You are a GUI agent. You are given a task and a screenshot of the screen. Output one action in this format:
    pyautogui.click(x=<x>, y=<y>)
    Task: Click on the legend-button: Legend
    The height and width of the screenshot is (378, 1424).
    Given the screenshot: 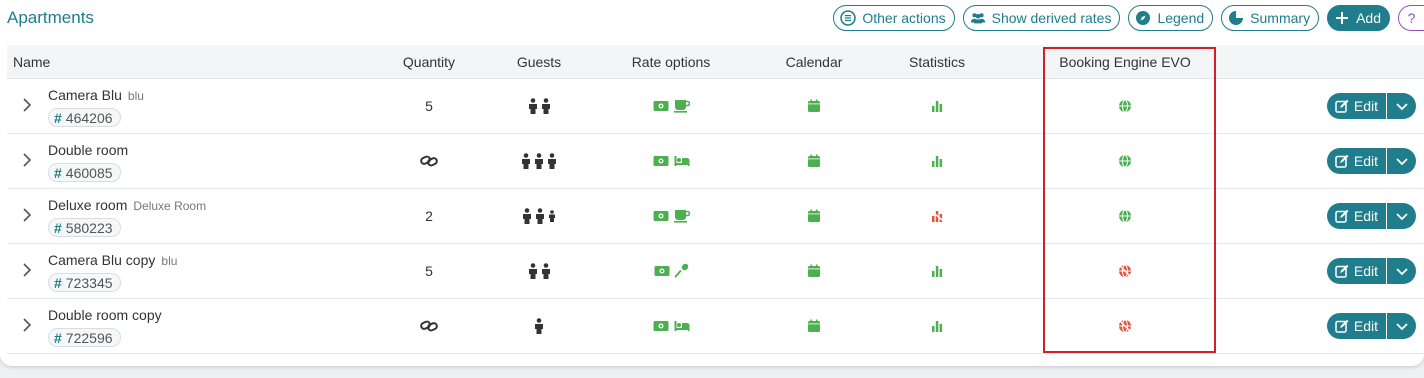 What is the action you would take?
    pyautogui.click(x=1171, y=18)
    